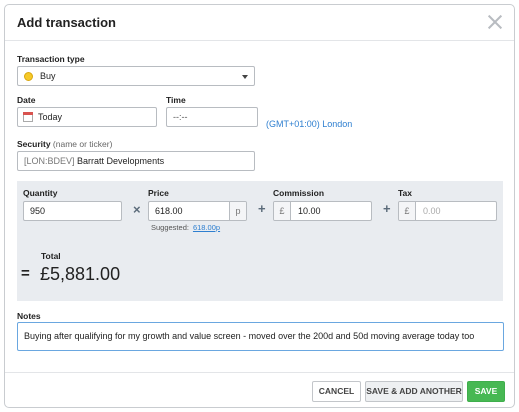 The height and width of the screenshot is (412, 519). What do you see at coordinates (309, 124) in the screenshot?
I see `timezone-link: (GMT+01:00) London` at bounding box center [309, 124].